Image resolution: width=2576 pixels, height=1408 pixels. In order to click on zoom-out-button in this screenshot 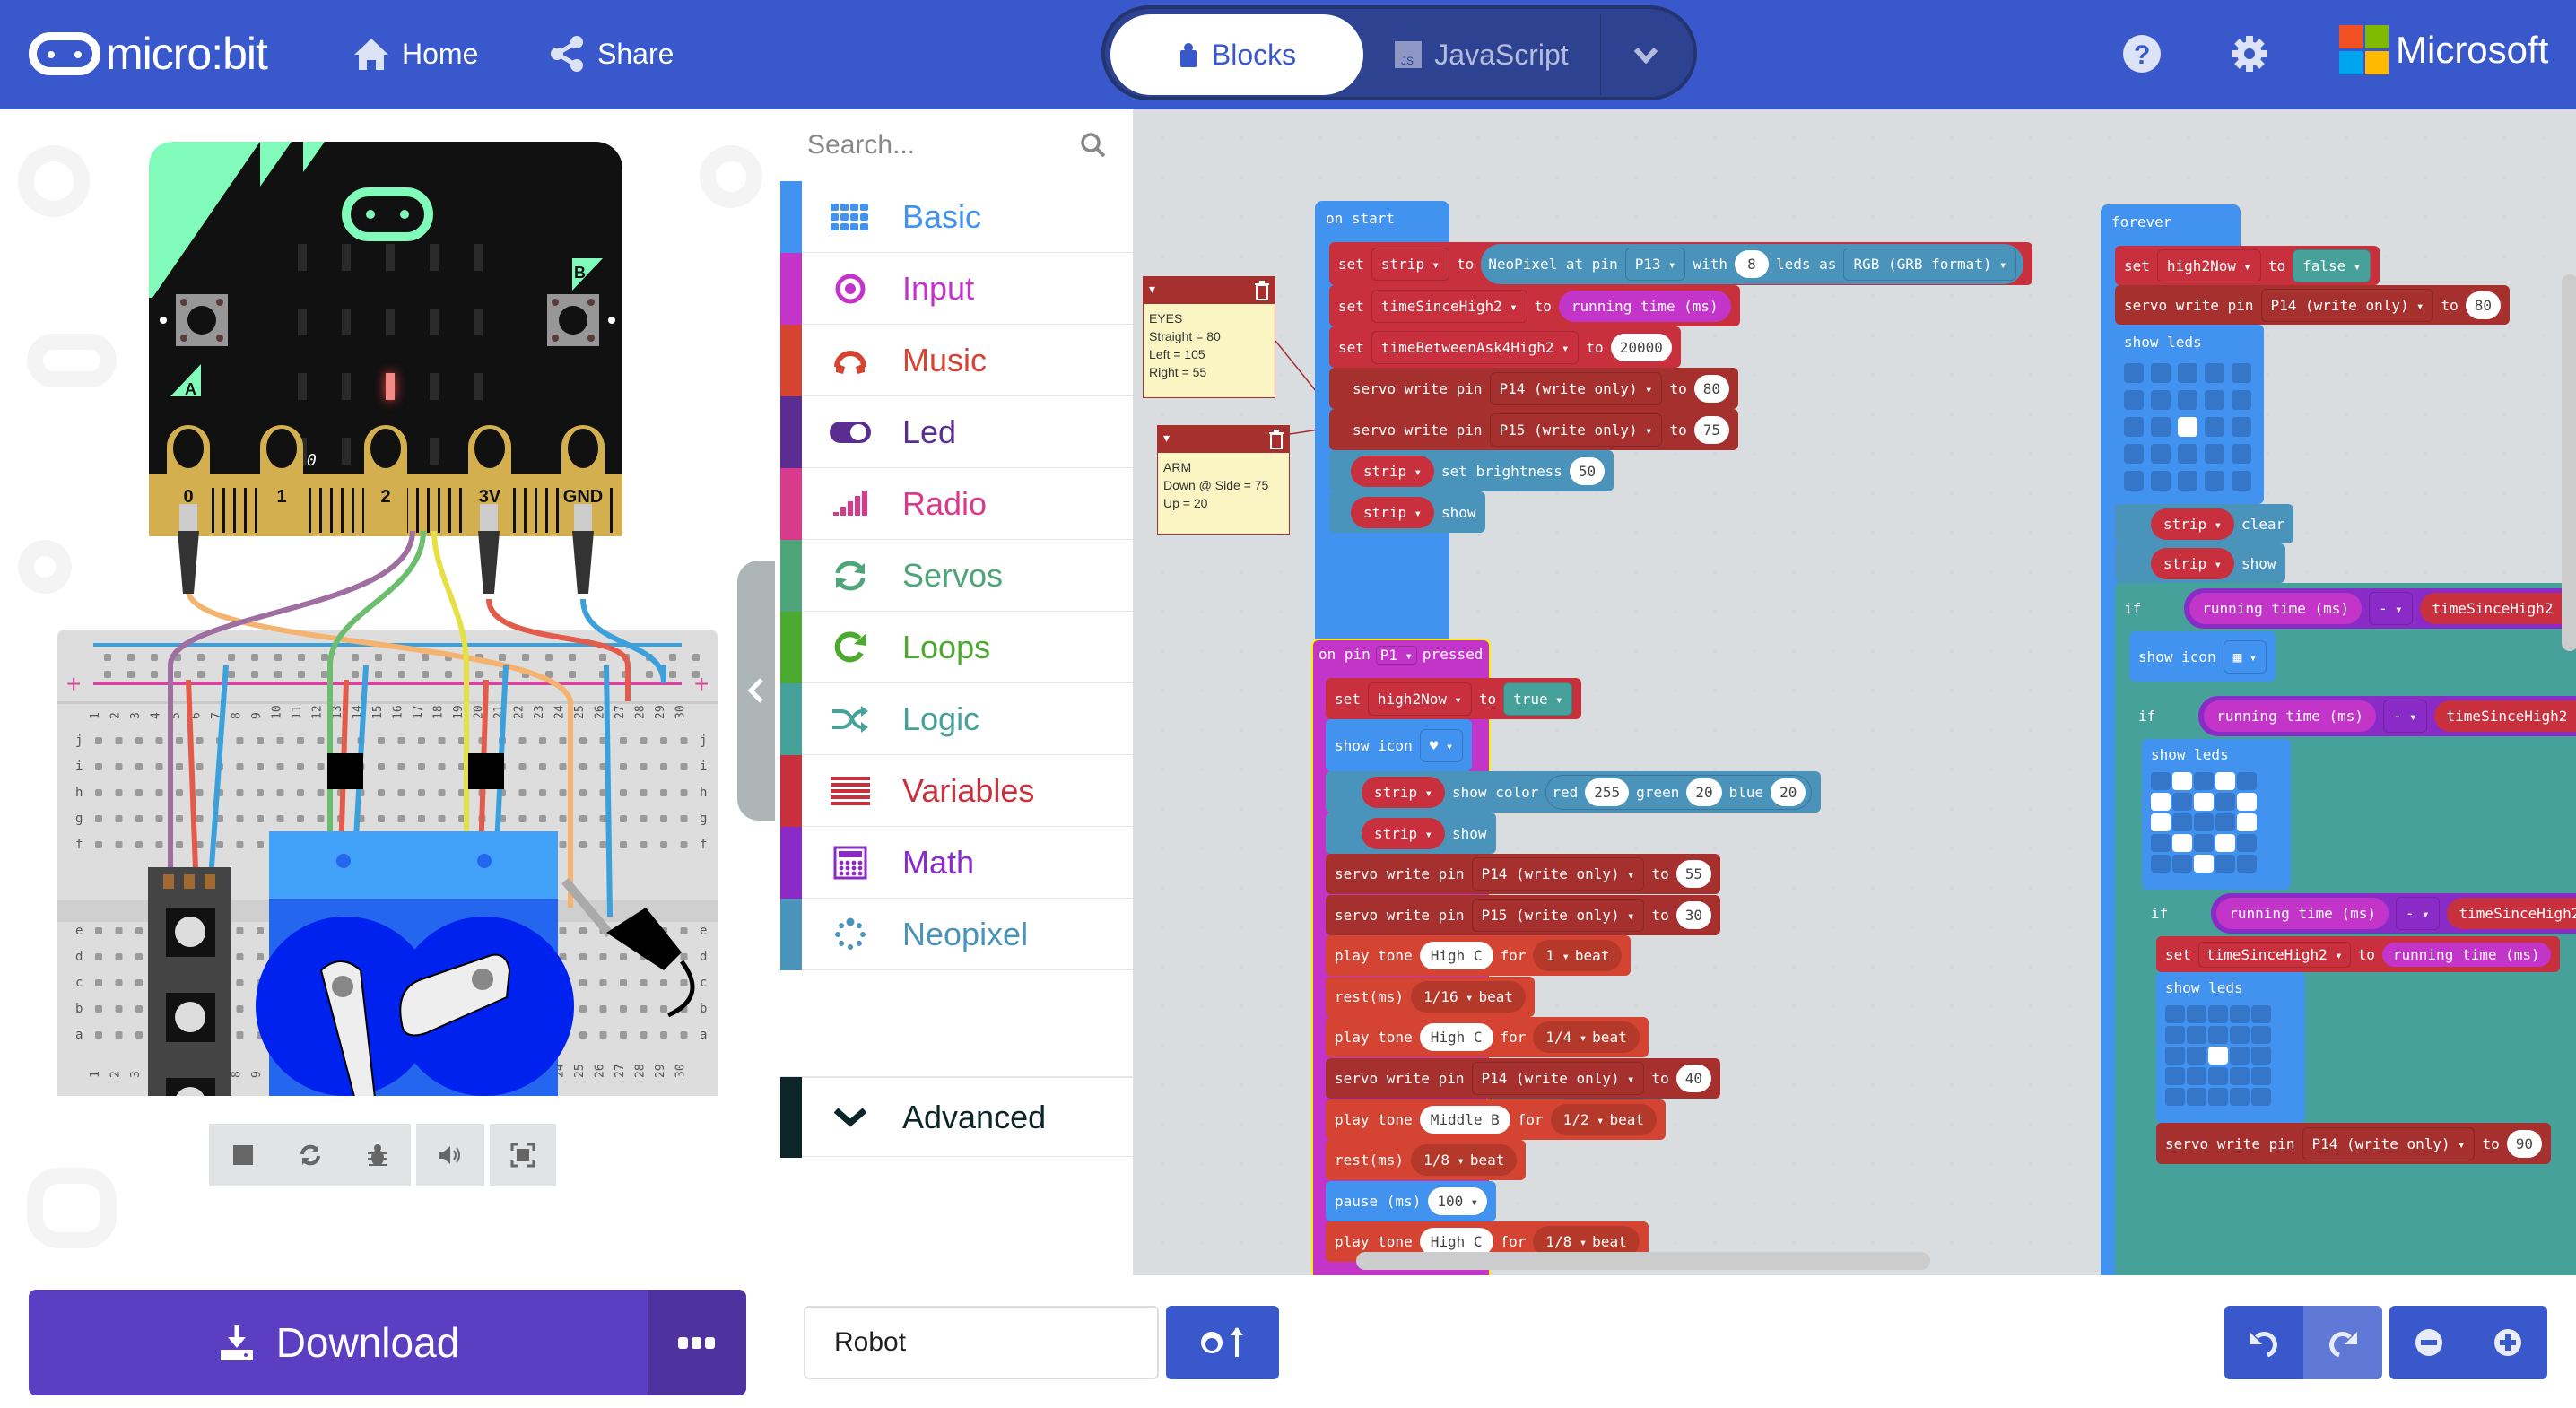, I will do `click(2428, 1342)`.